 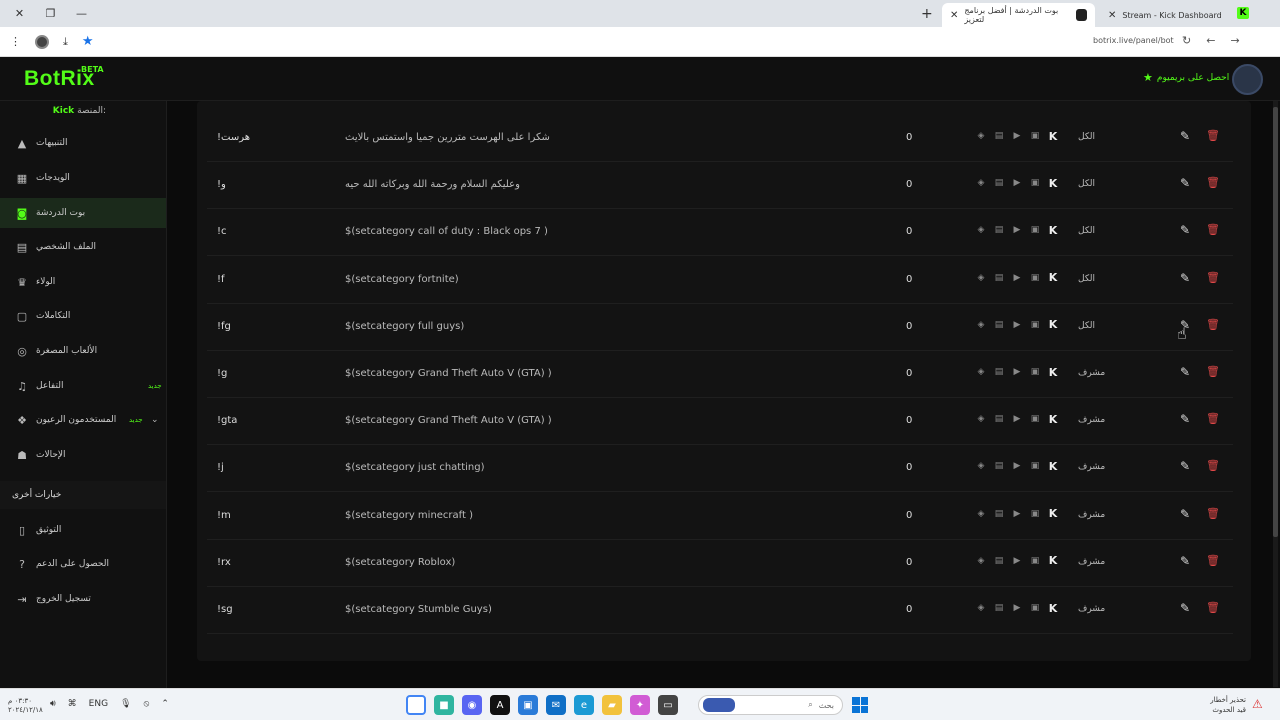 I want to click on page-scrollbar, so click(x=1275, y=394).